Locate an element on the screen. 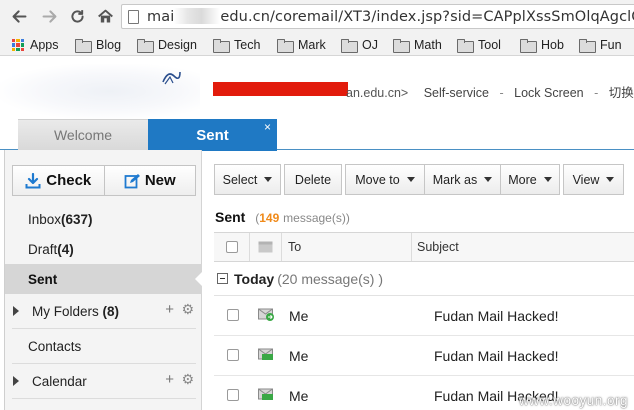  tab-sent: Sent × is located at coordinates (212, 135).